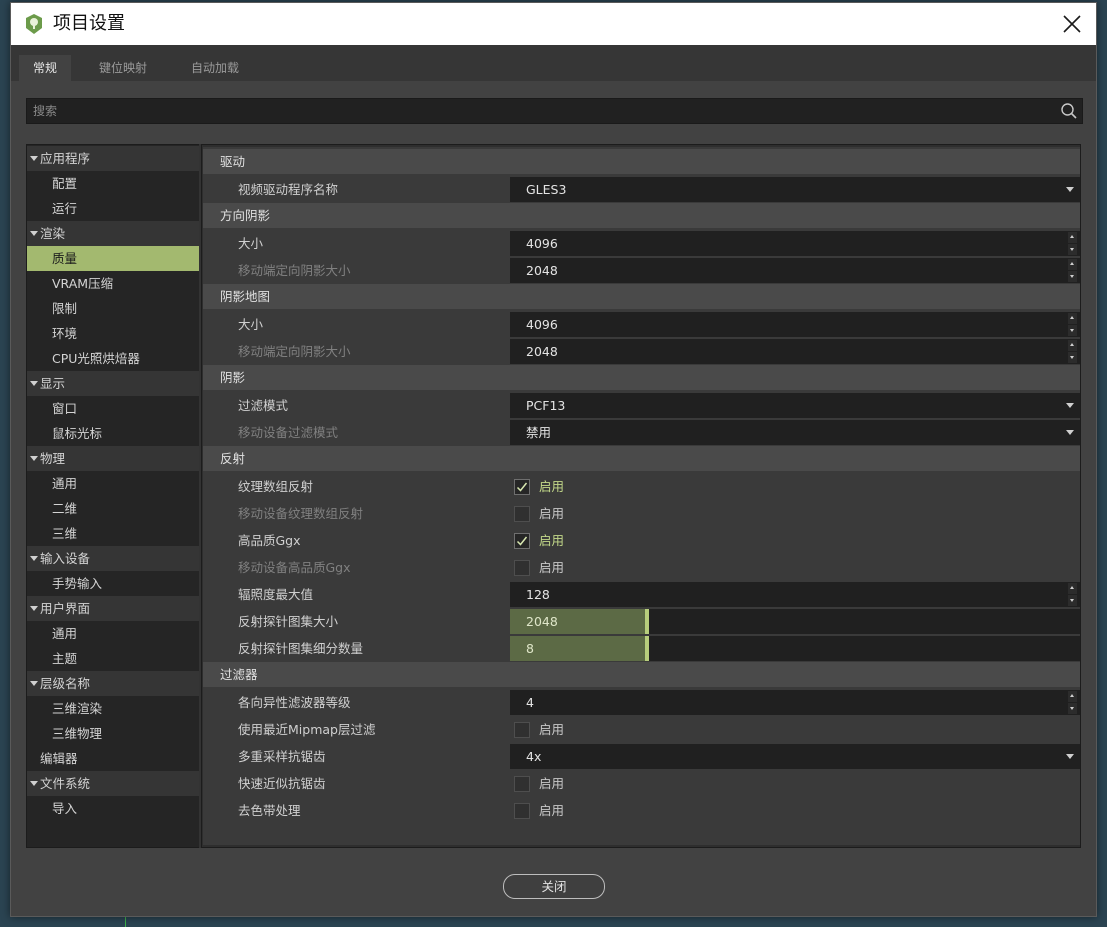  Describe the element at coordinates (113, 608) in the screenshot. I see `sidebar-category: 用户界面` at that location.